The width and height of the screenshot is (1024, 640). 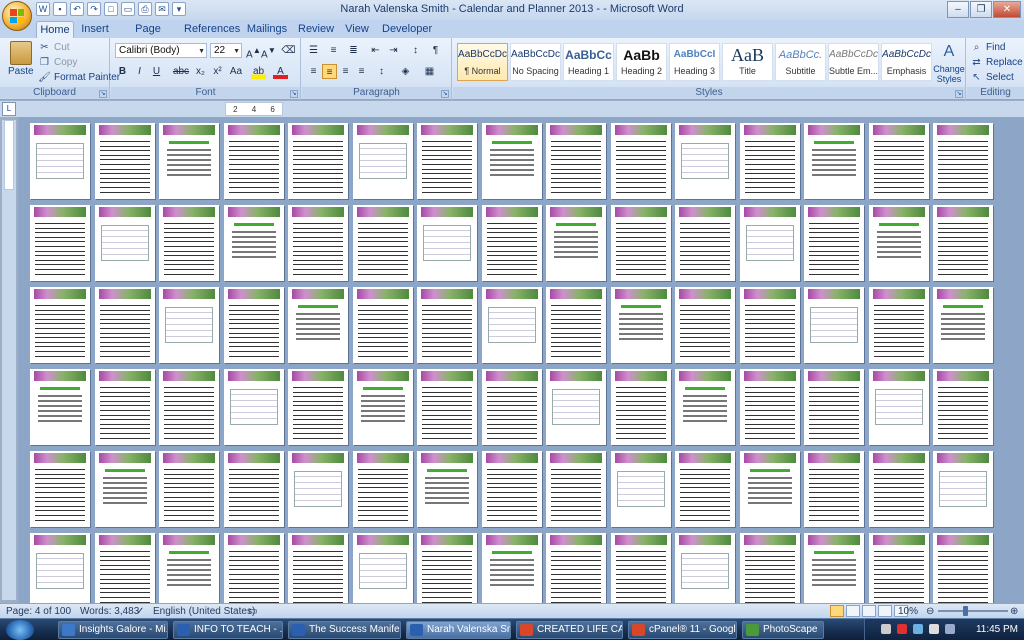 What do you see at coordinates (445, 94) in the screenshot?
I see `paragraph-launcher-icon: ↘` at bounding box center [445, 94].